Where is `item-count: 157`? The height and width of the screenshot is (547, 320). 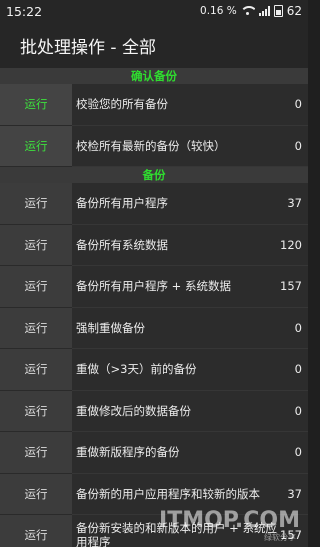 item-count: 157 is located at coordinates (291, 286).